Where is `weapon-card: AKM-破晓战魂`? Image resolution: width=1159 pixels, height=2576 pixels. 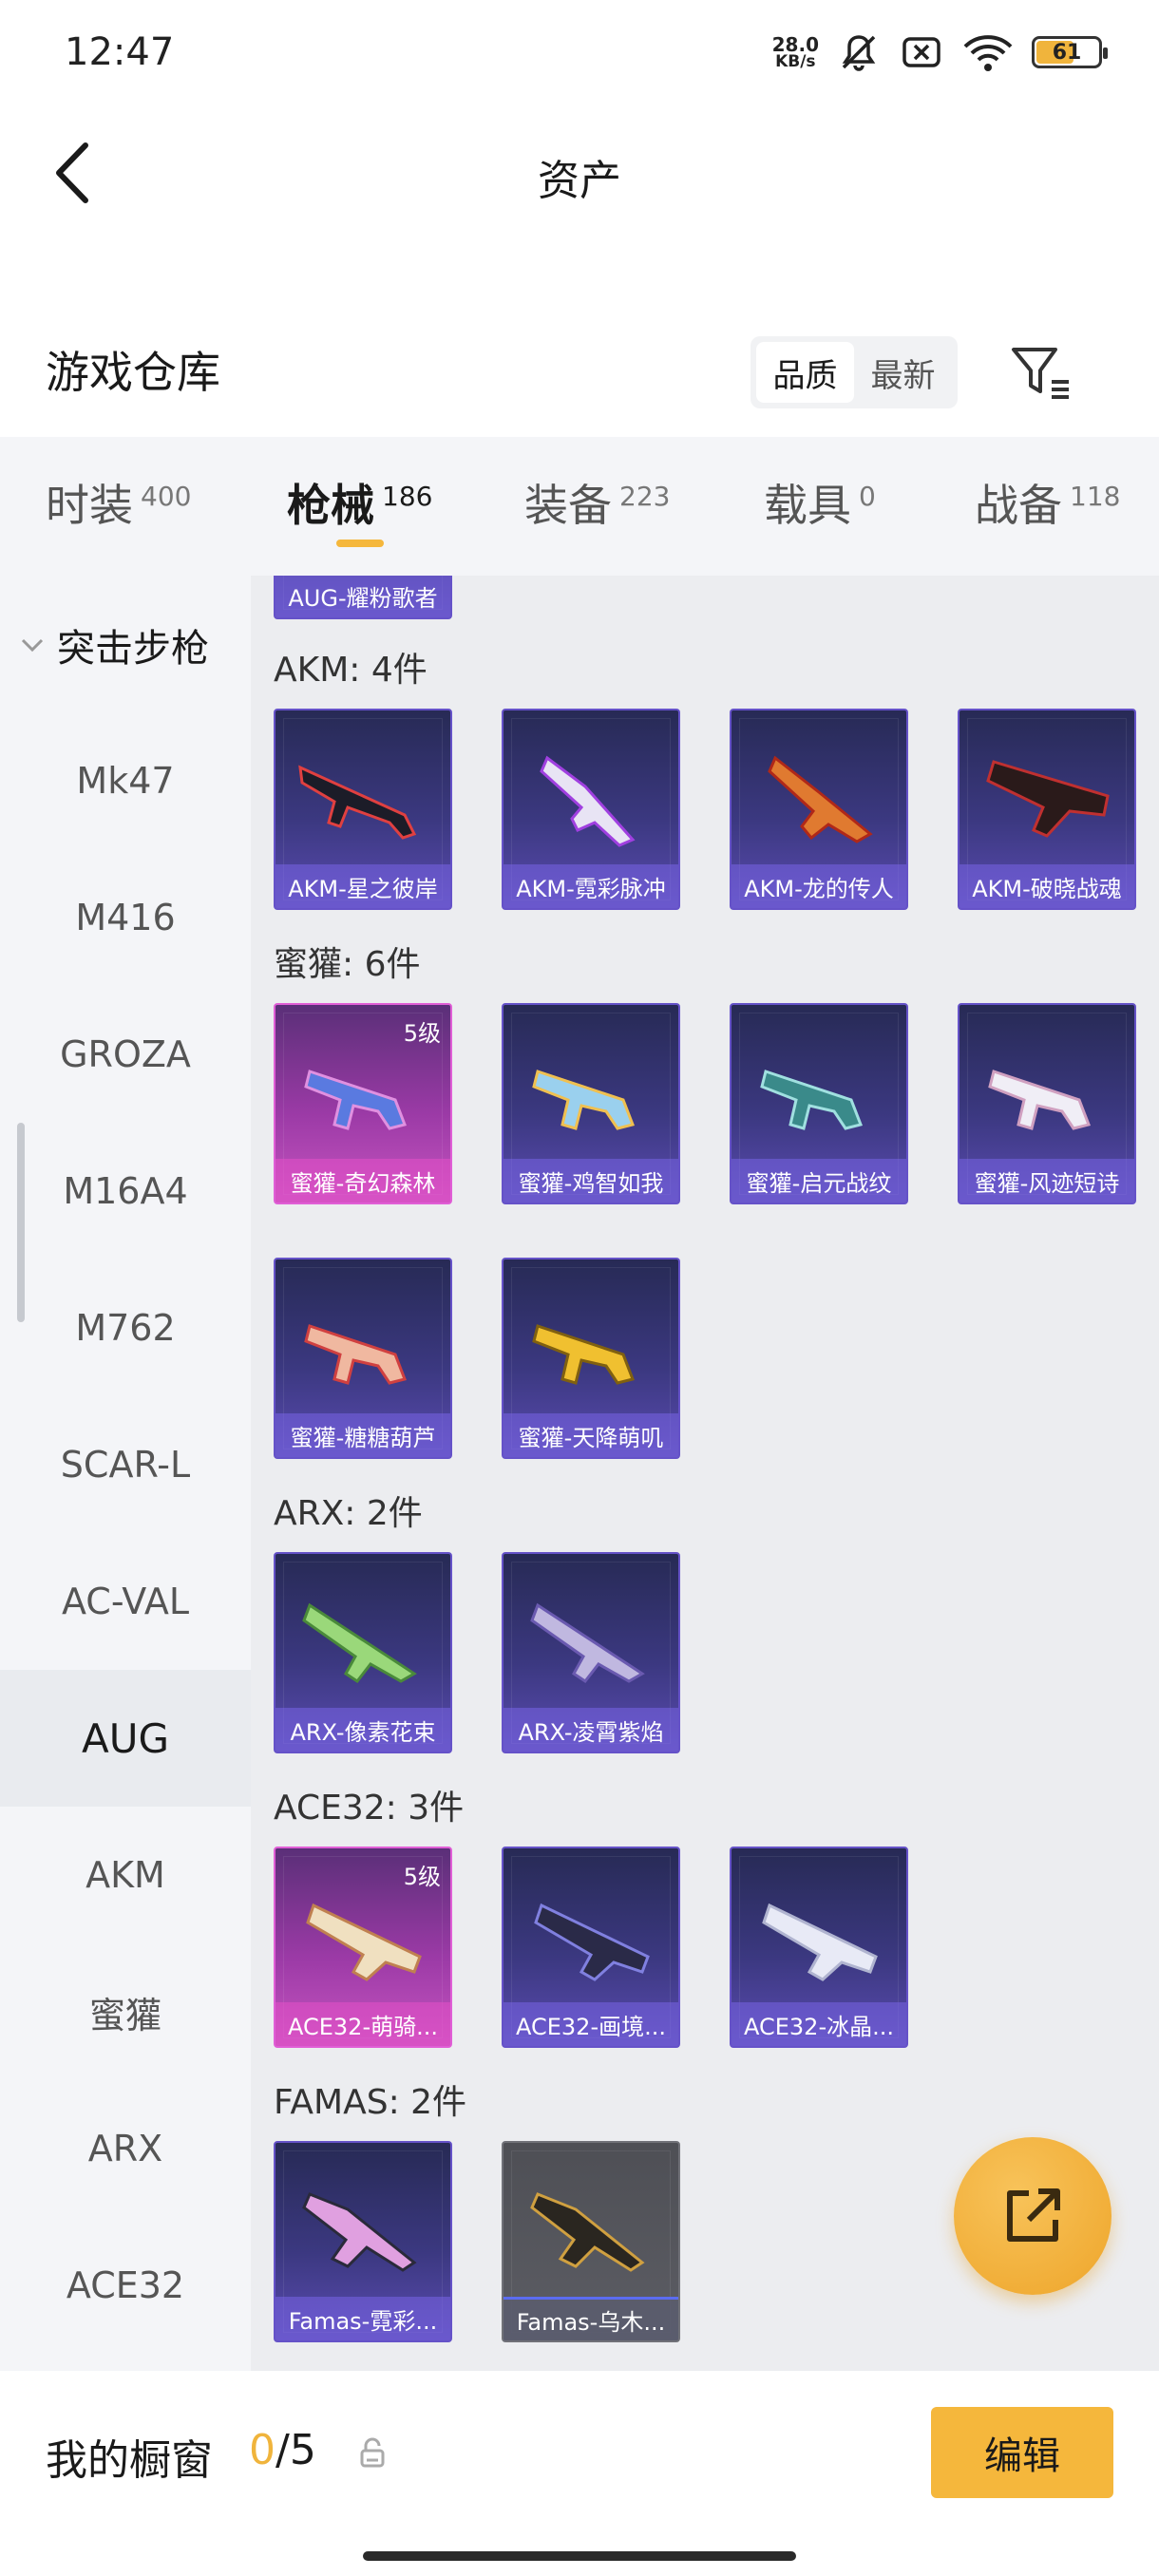
weapon-card: AKM-破晓战魂 is located at coordinates (1047, 809).